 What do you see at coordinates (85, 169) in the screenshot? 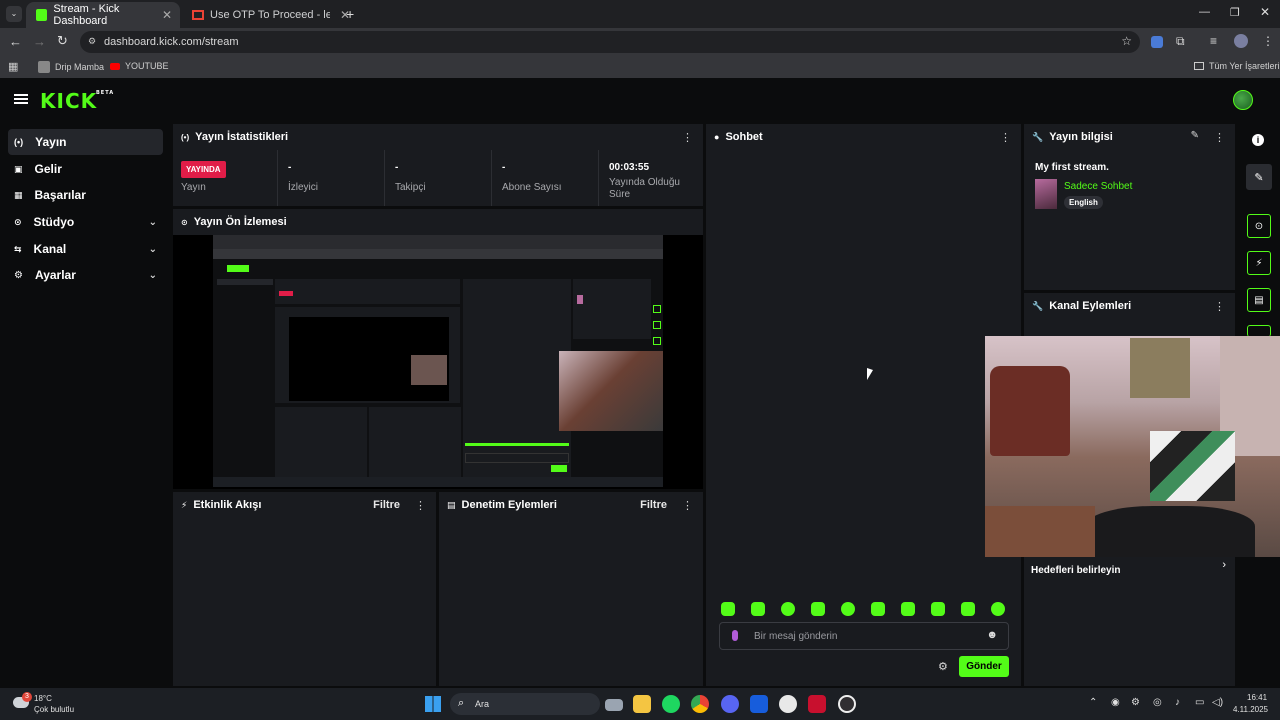
I see `sidebar-item-gelir: ▣ Gelir` at bounding box center [85, 169].